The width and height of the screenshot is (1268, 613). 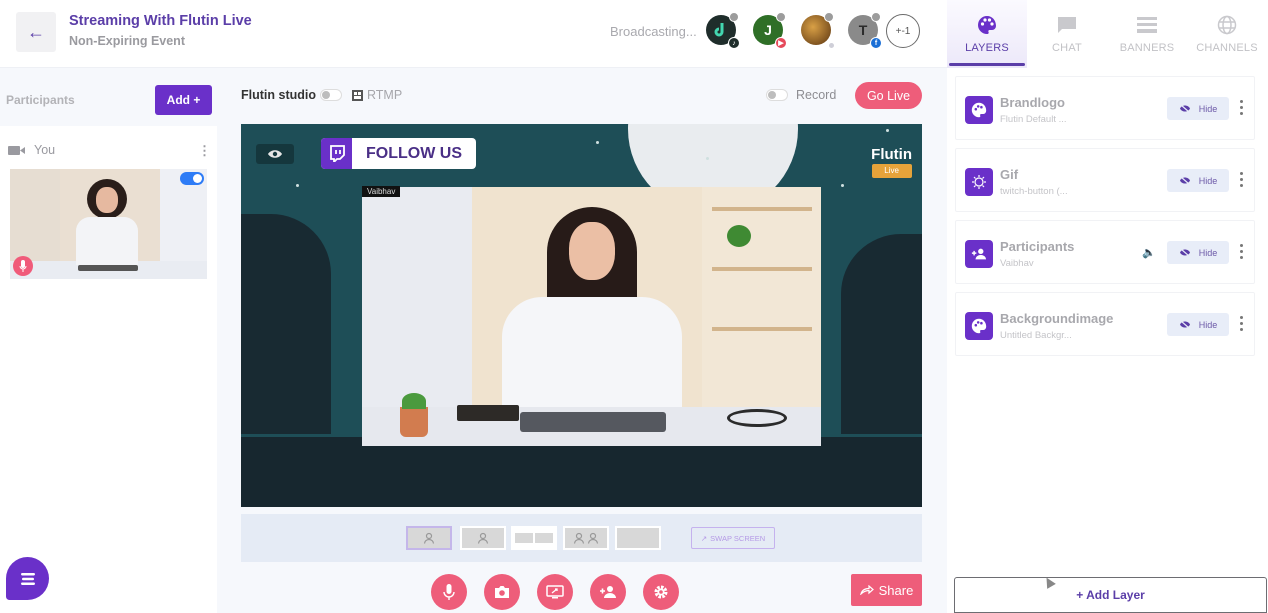 What do you see at coordinates (719, 30) in the screenshot?
I see `tiktok-logo-icon` at bounding box center [719, 30].